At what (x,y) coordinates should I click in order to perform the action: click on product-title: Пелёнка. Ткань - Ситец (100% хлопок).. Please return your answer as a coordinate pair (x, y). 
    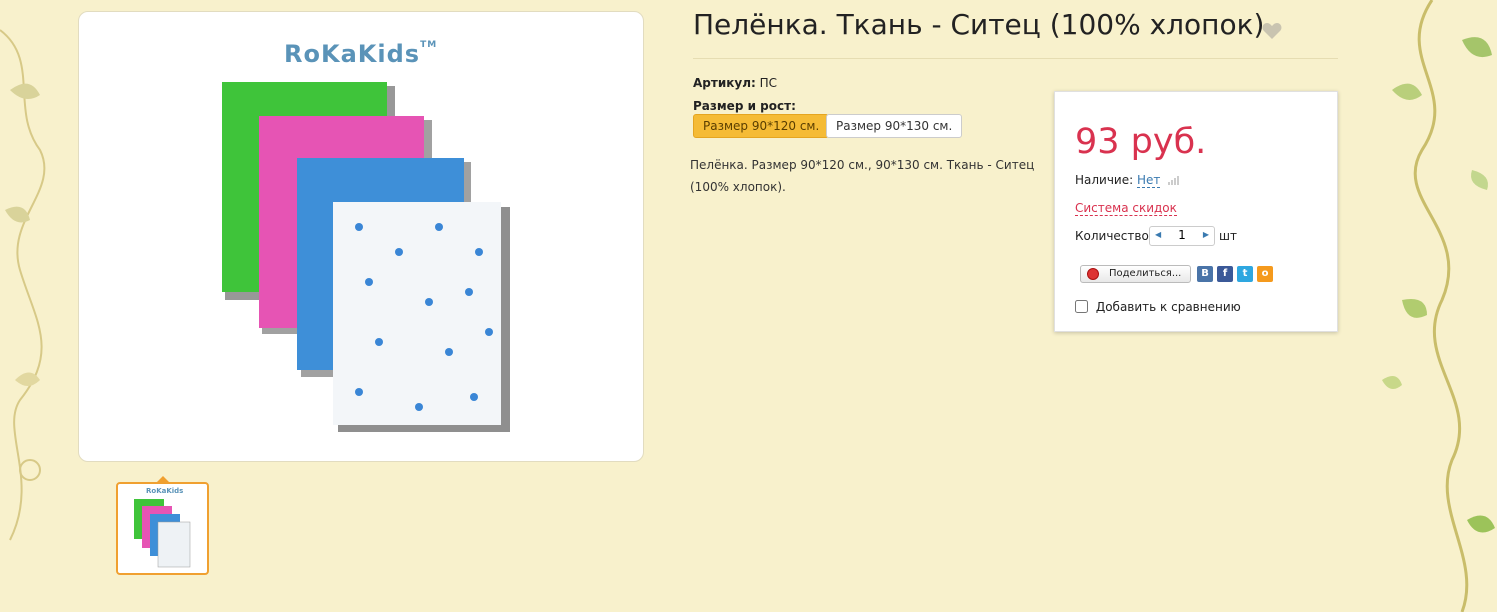
    Looking at the image, I should click on (983, 24).